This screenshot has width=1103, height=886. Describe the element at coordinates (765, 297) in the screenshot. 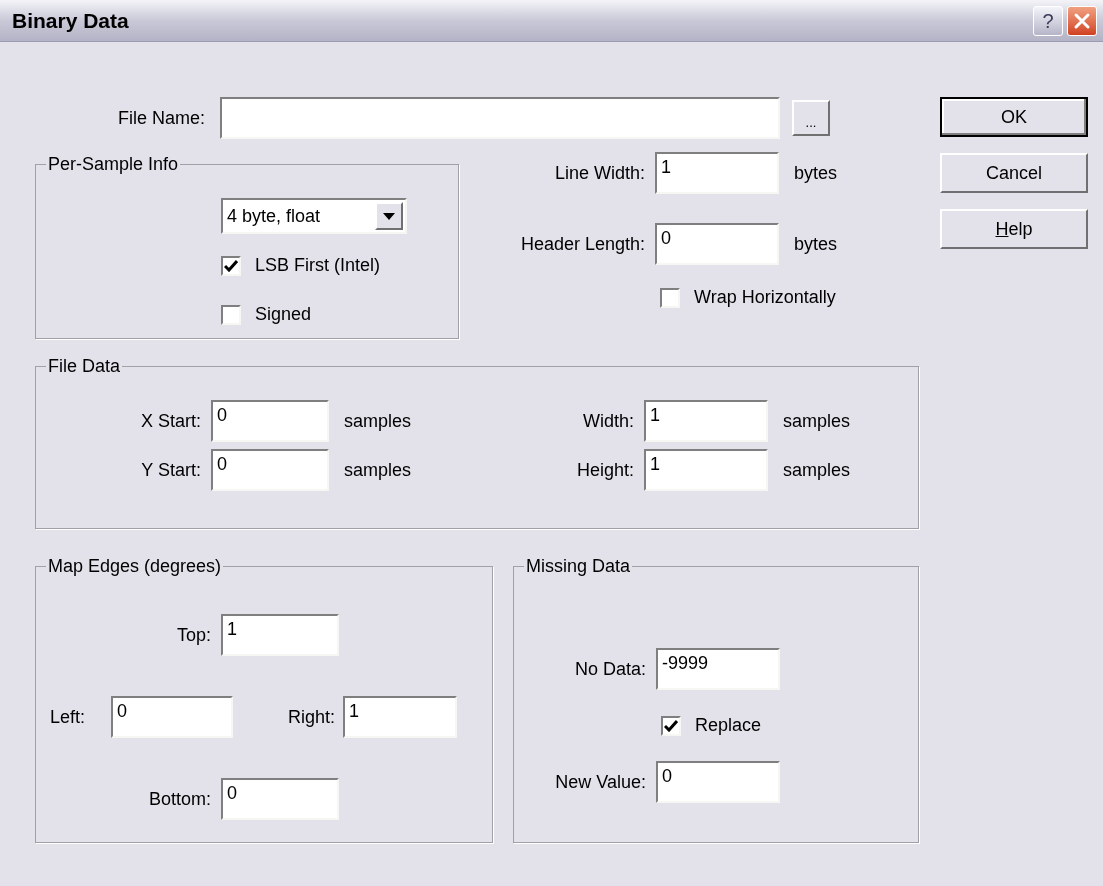

I see `checkbox-label: Wrap Horizontally` at that location.